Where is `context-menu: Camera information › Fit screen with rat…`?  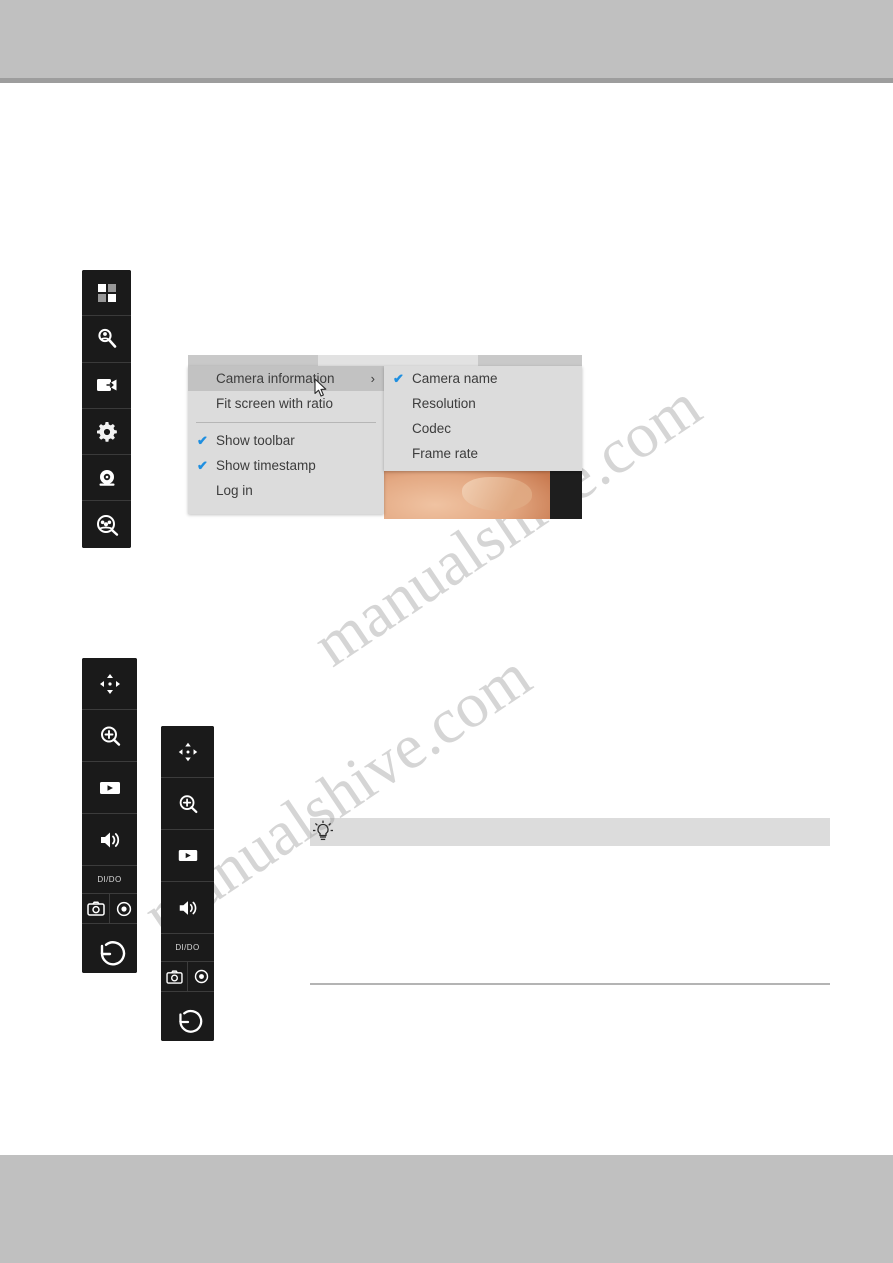 context-menu: Camera information › Fit screen with rat… is located at coordinates (286, 440).